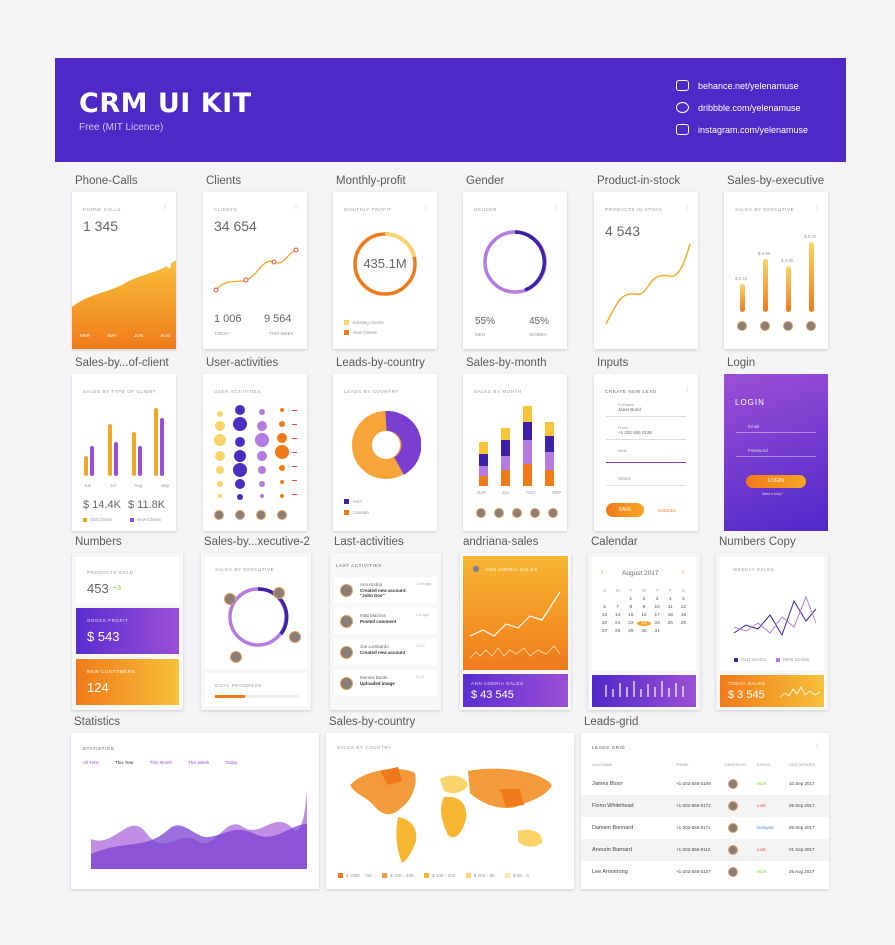 This screenshot has width=895, height=945. What do you see at coordinates (776, 481) in the screenshot?
I see `login-button: LOGIN` at bounding box center [776, 481].